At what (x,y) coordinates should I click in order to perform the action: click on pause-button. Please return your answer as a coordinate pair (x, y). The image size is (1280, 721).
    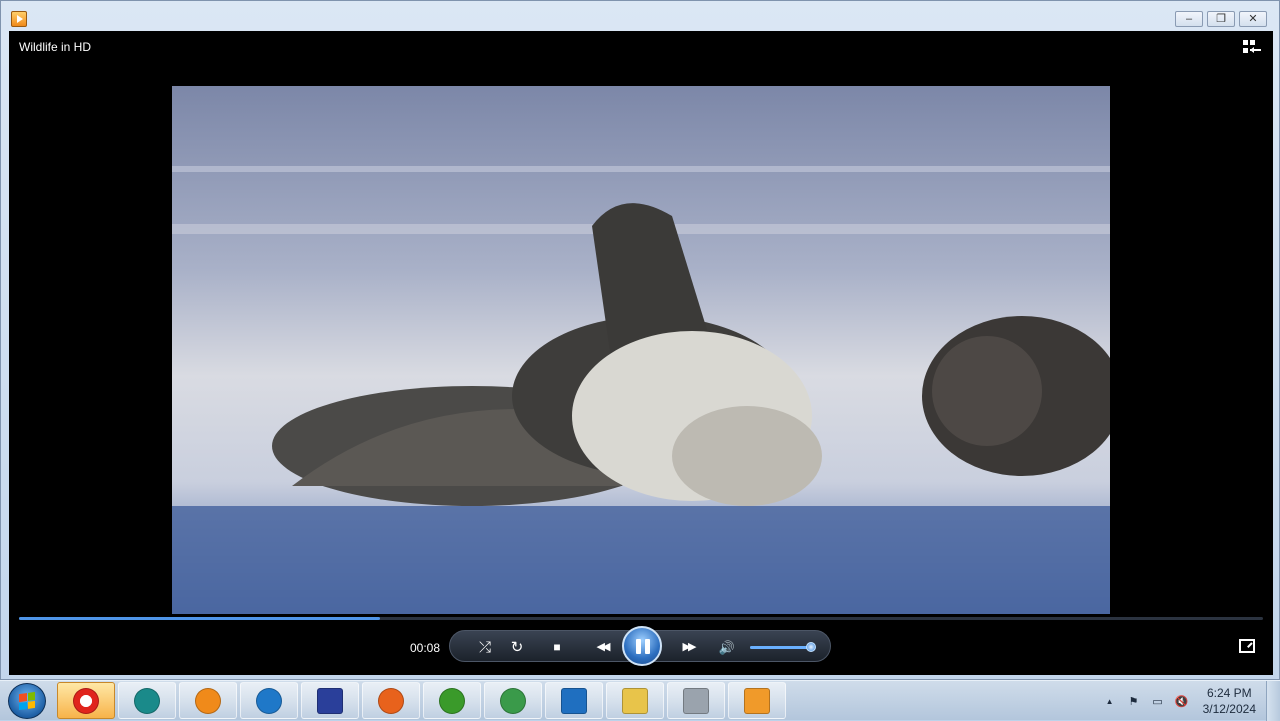
    Looking at the image, I should click on (642, 646).